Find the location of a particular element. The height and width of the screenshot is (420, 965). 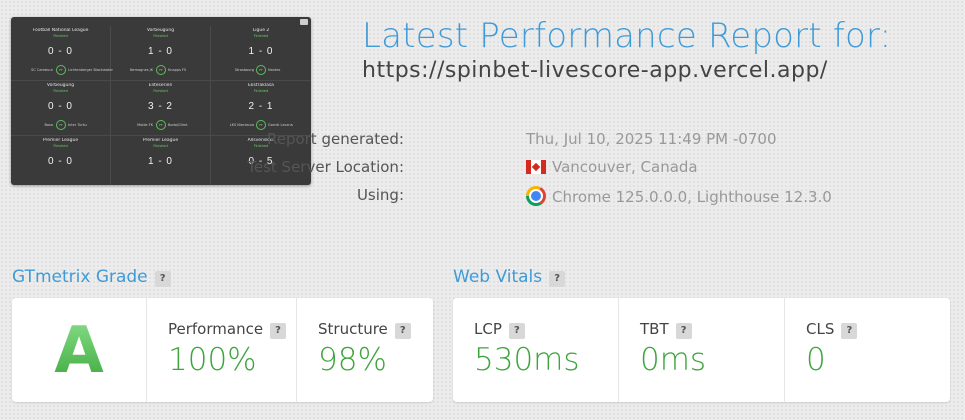

gtmetrix-grade-heading: GTmetrix Grade? is located at coordinates (91, 277).